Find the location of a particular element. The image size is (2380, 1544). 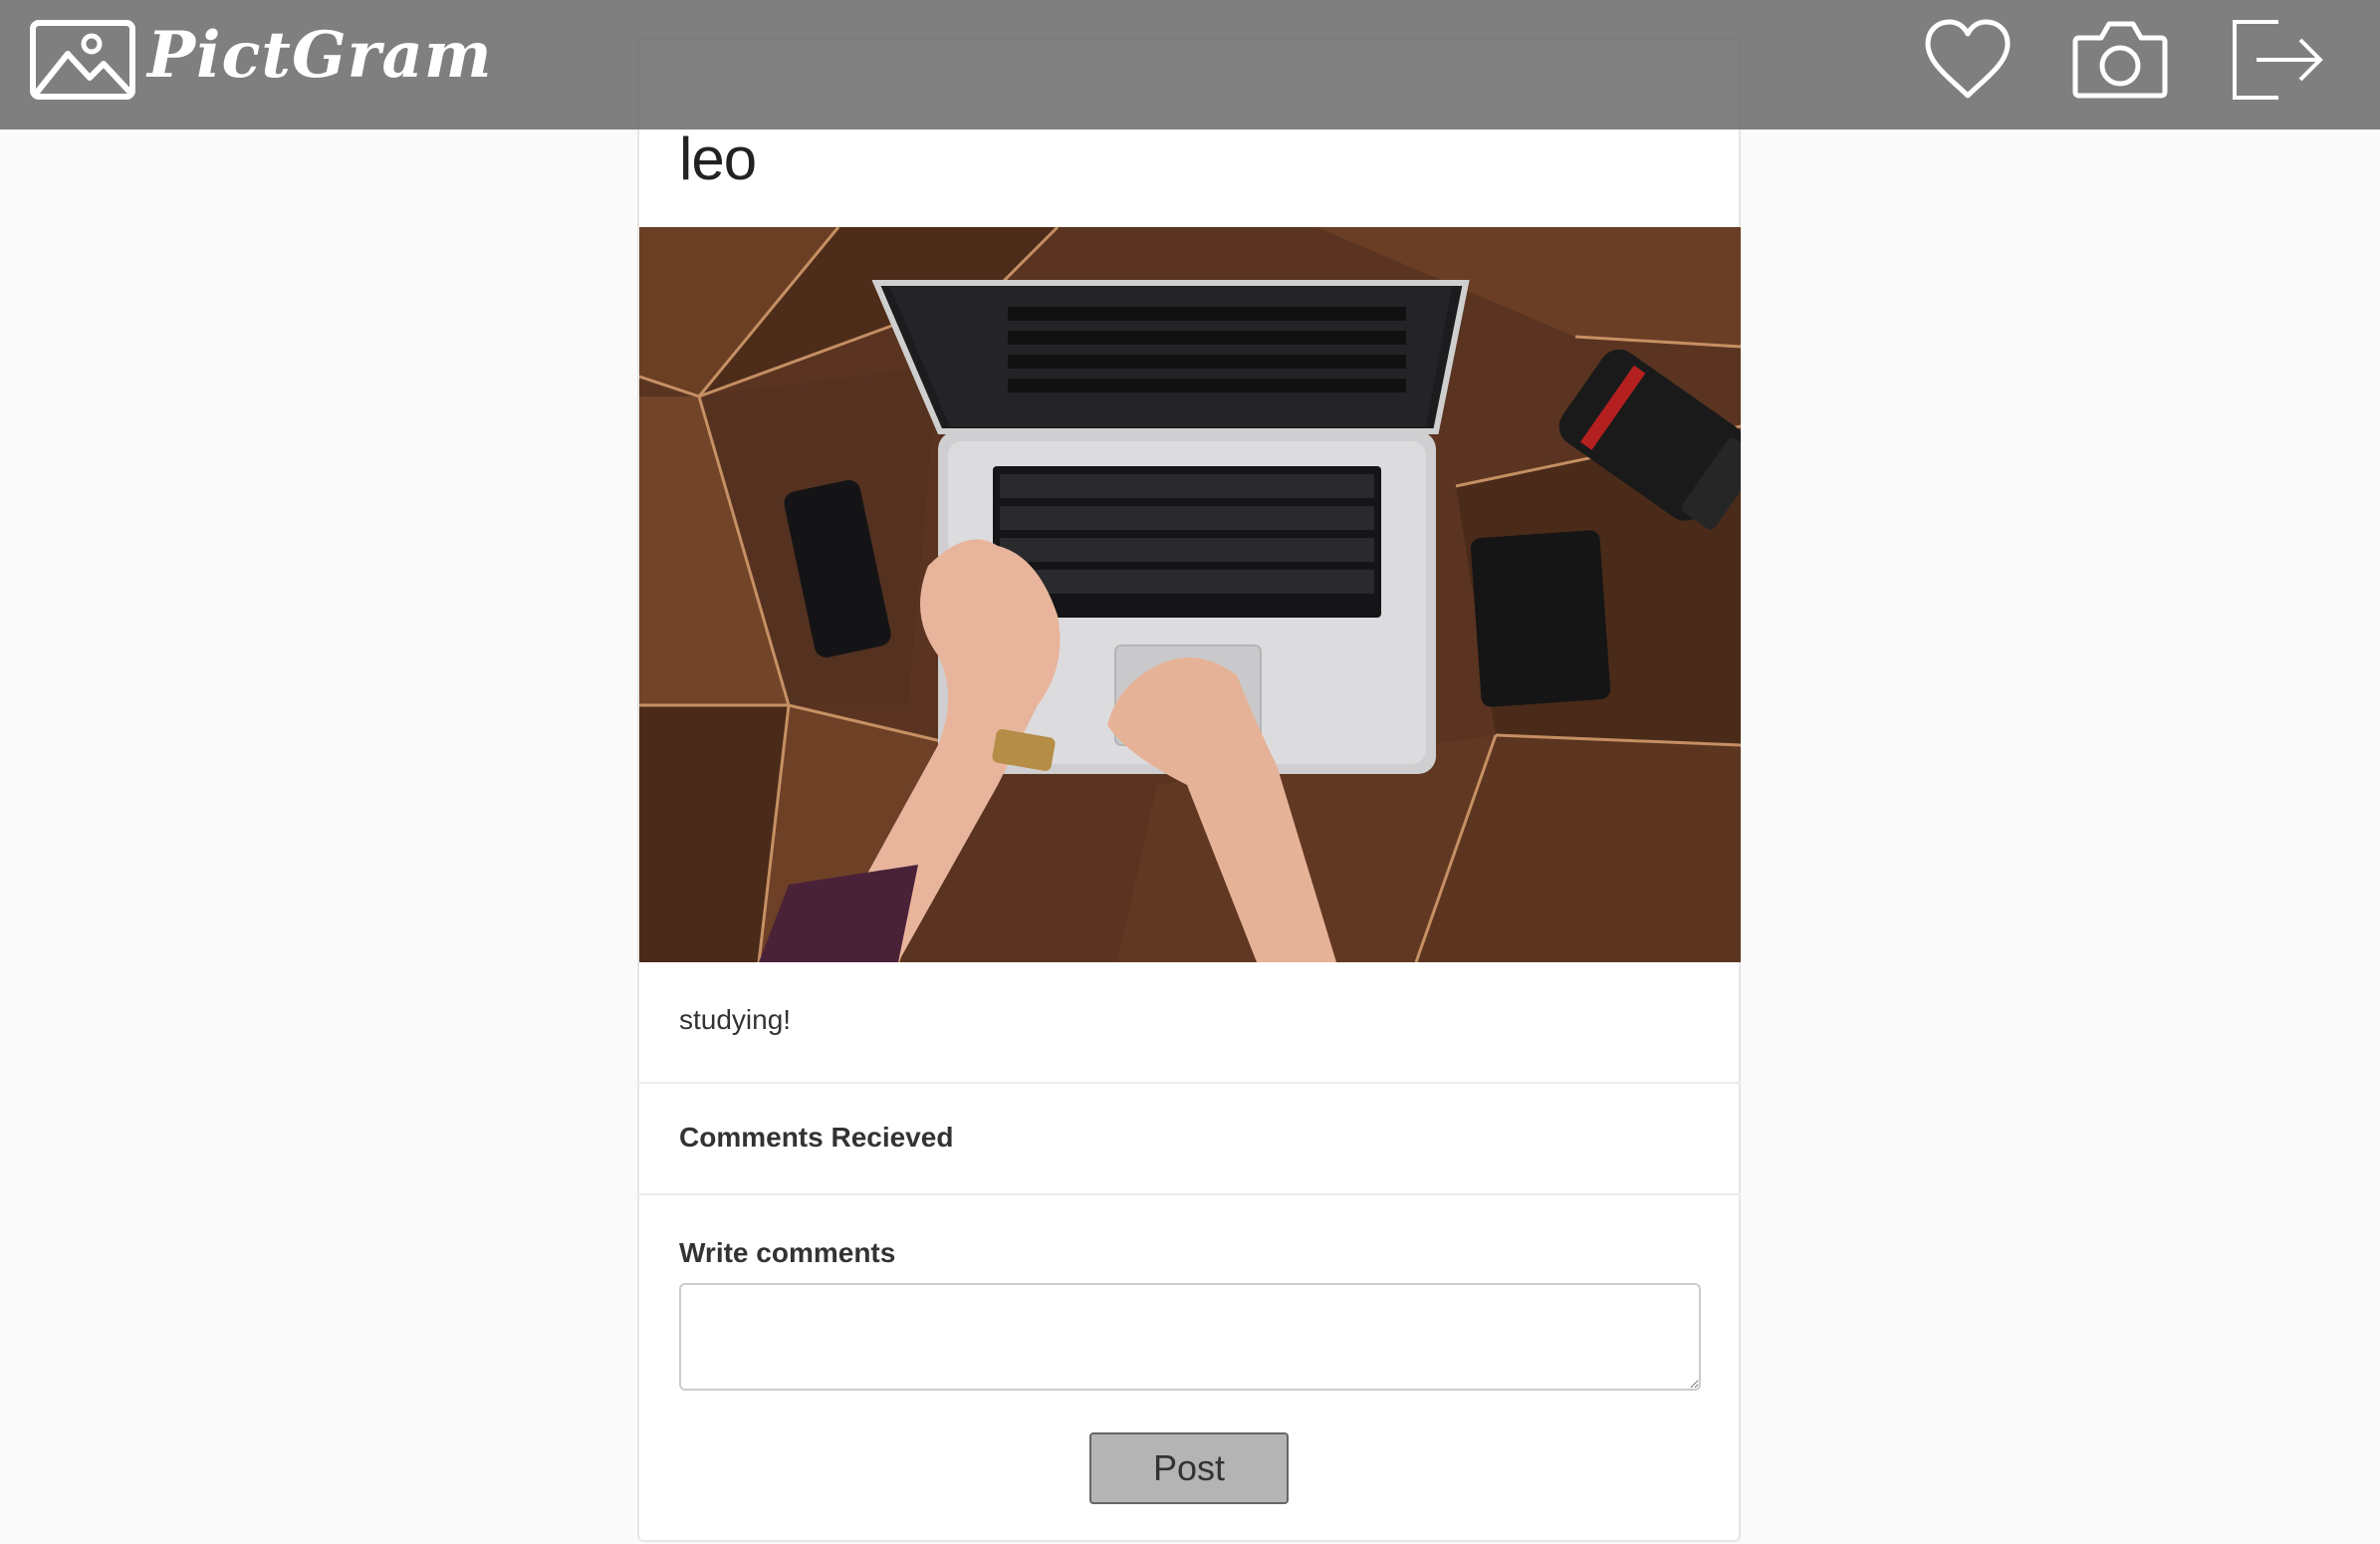

comment-input is located at coordinates (1190, 1337).